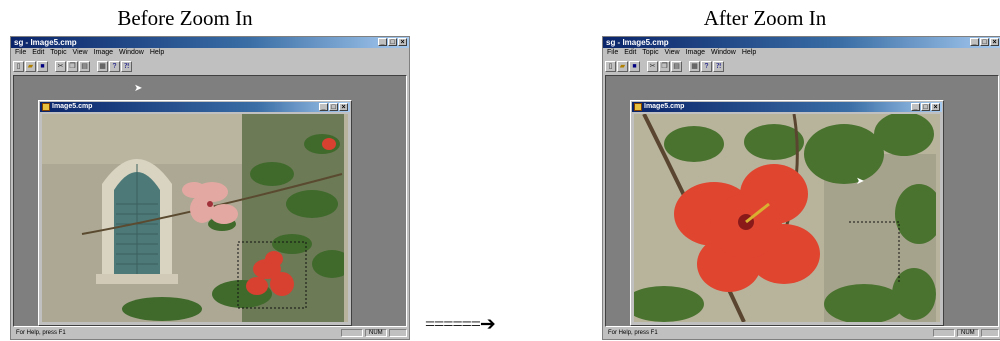 The image size is (1000, 341). Describe the element at coordinates (453, 324) in the screenshot. I see `equals-connector: ======` at that location.